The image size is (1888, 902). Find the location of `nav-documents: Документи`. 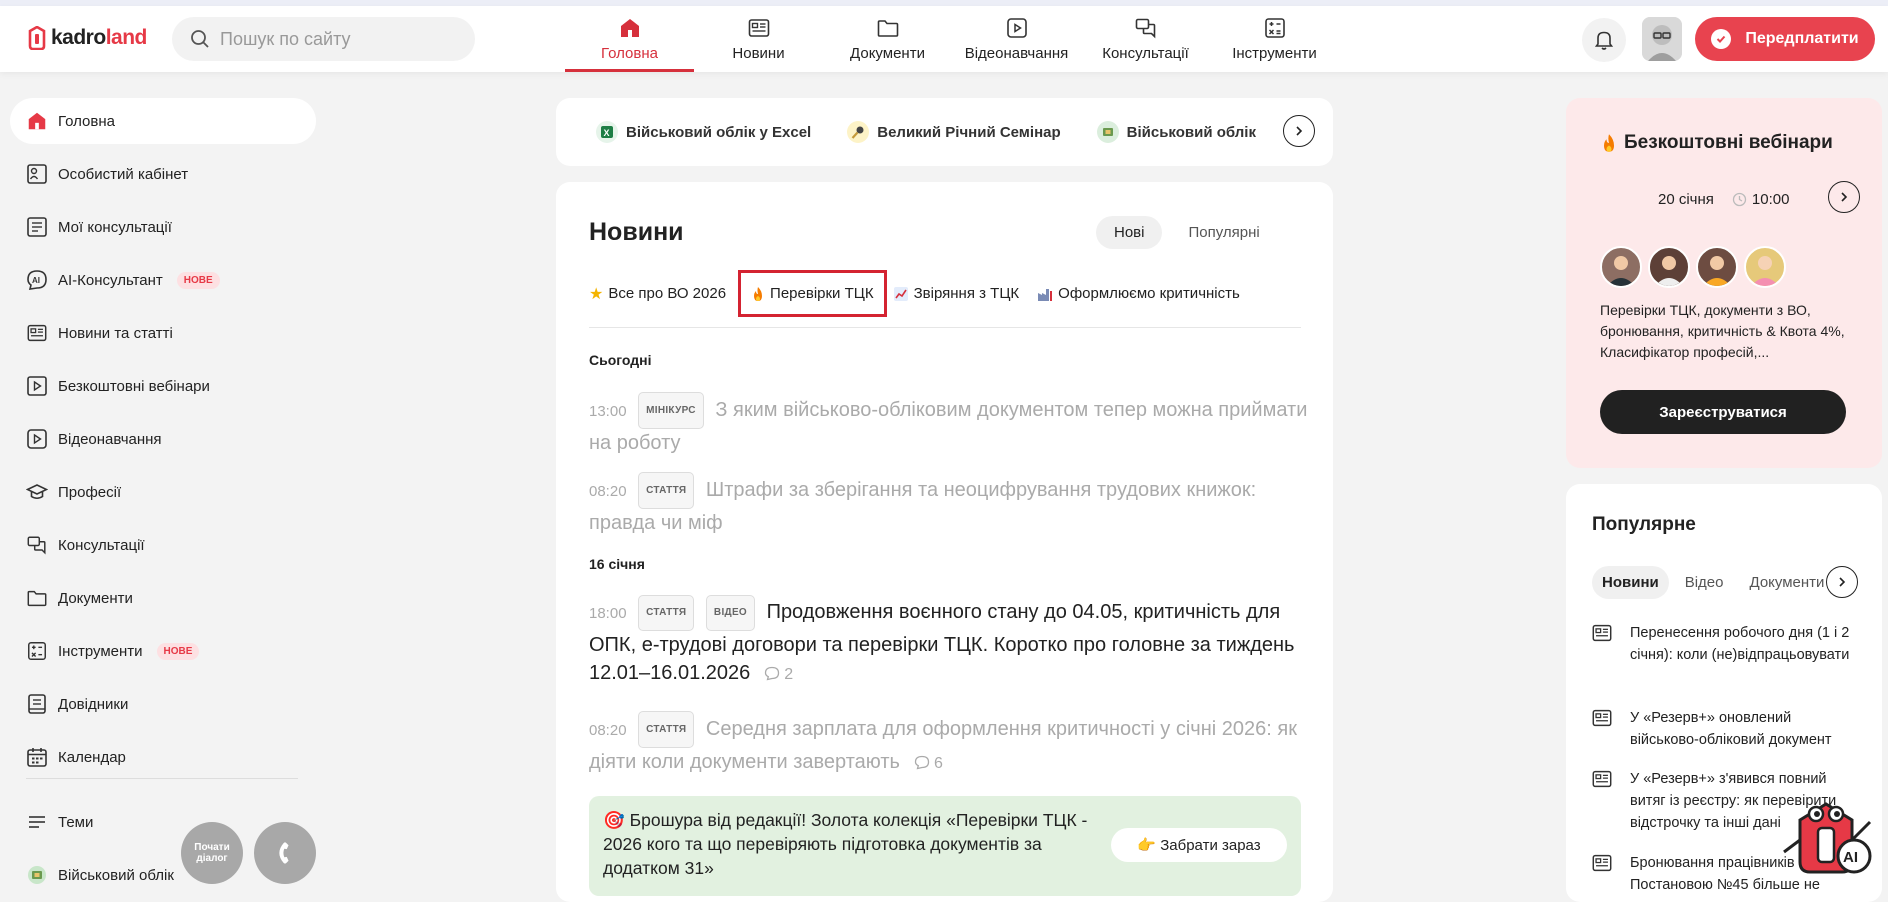

nav-documents: Документи is located at coordinates (887, 39).